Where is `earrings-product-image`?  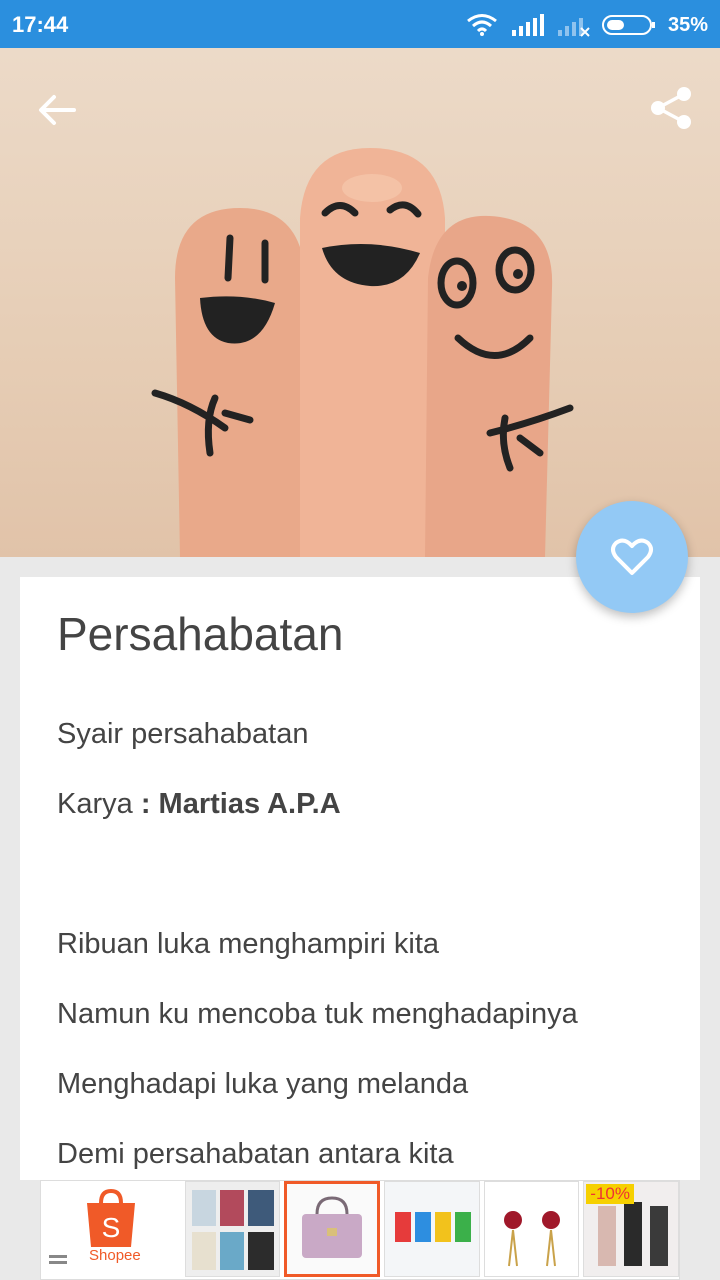 earrings-product-image is located at coordinates (531, 1229).